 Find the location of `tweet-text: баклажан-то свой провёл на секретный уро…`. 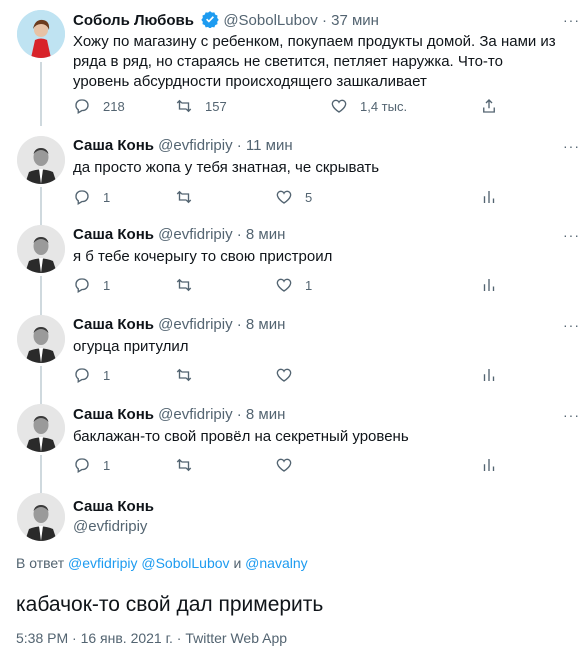

tweet-text: баклажан-то свой провёл на секретный уро… is located at coordinates (241, 436).